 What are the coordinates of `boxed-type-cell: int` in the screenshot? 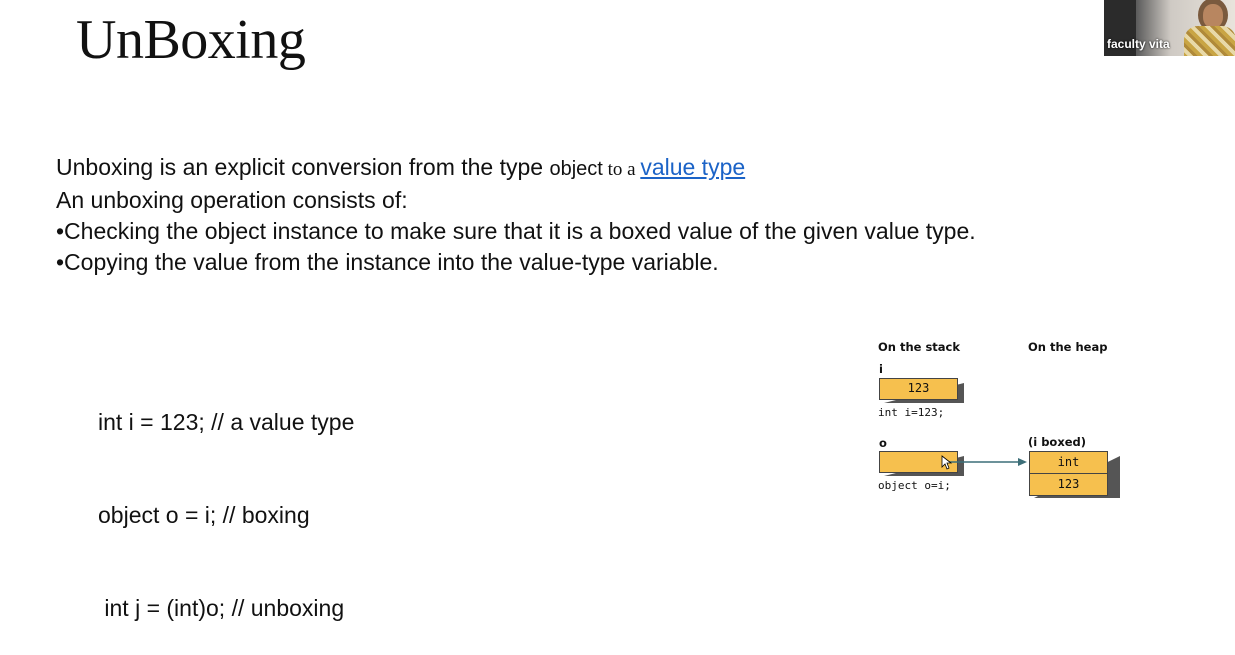 It's located at (1068, 462).